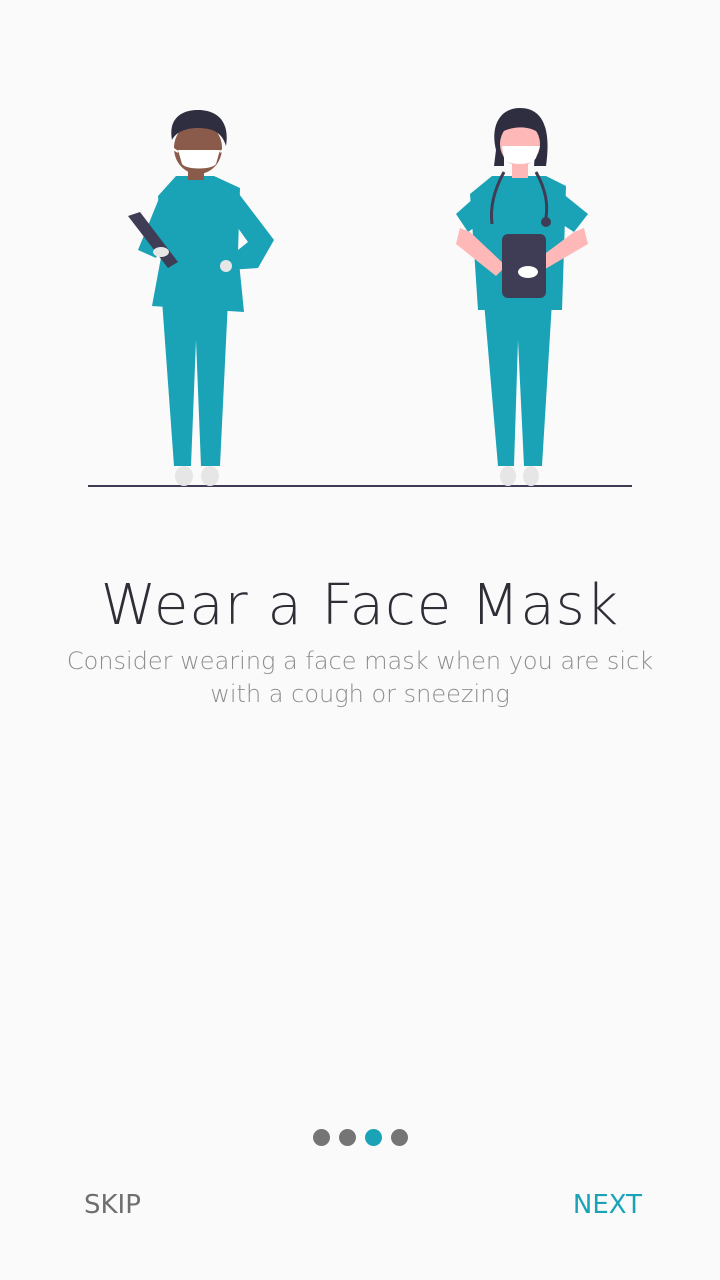  Describe the element at coordinates (201, 298) in the screenshot. I see `left-worker-figure` at that location.